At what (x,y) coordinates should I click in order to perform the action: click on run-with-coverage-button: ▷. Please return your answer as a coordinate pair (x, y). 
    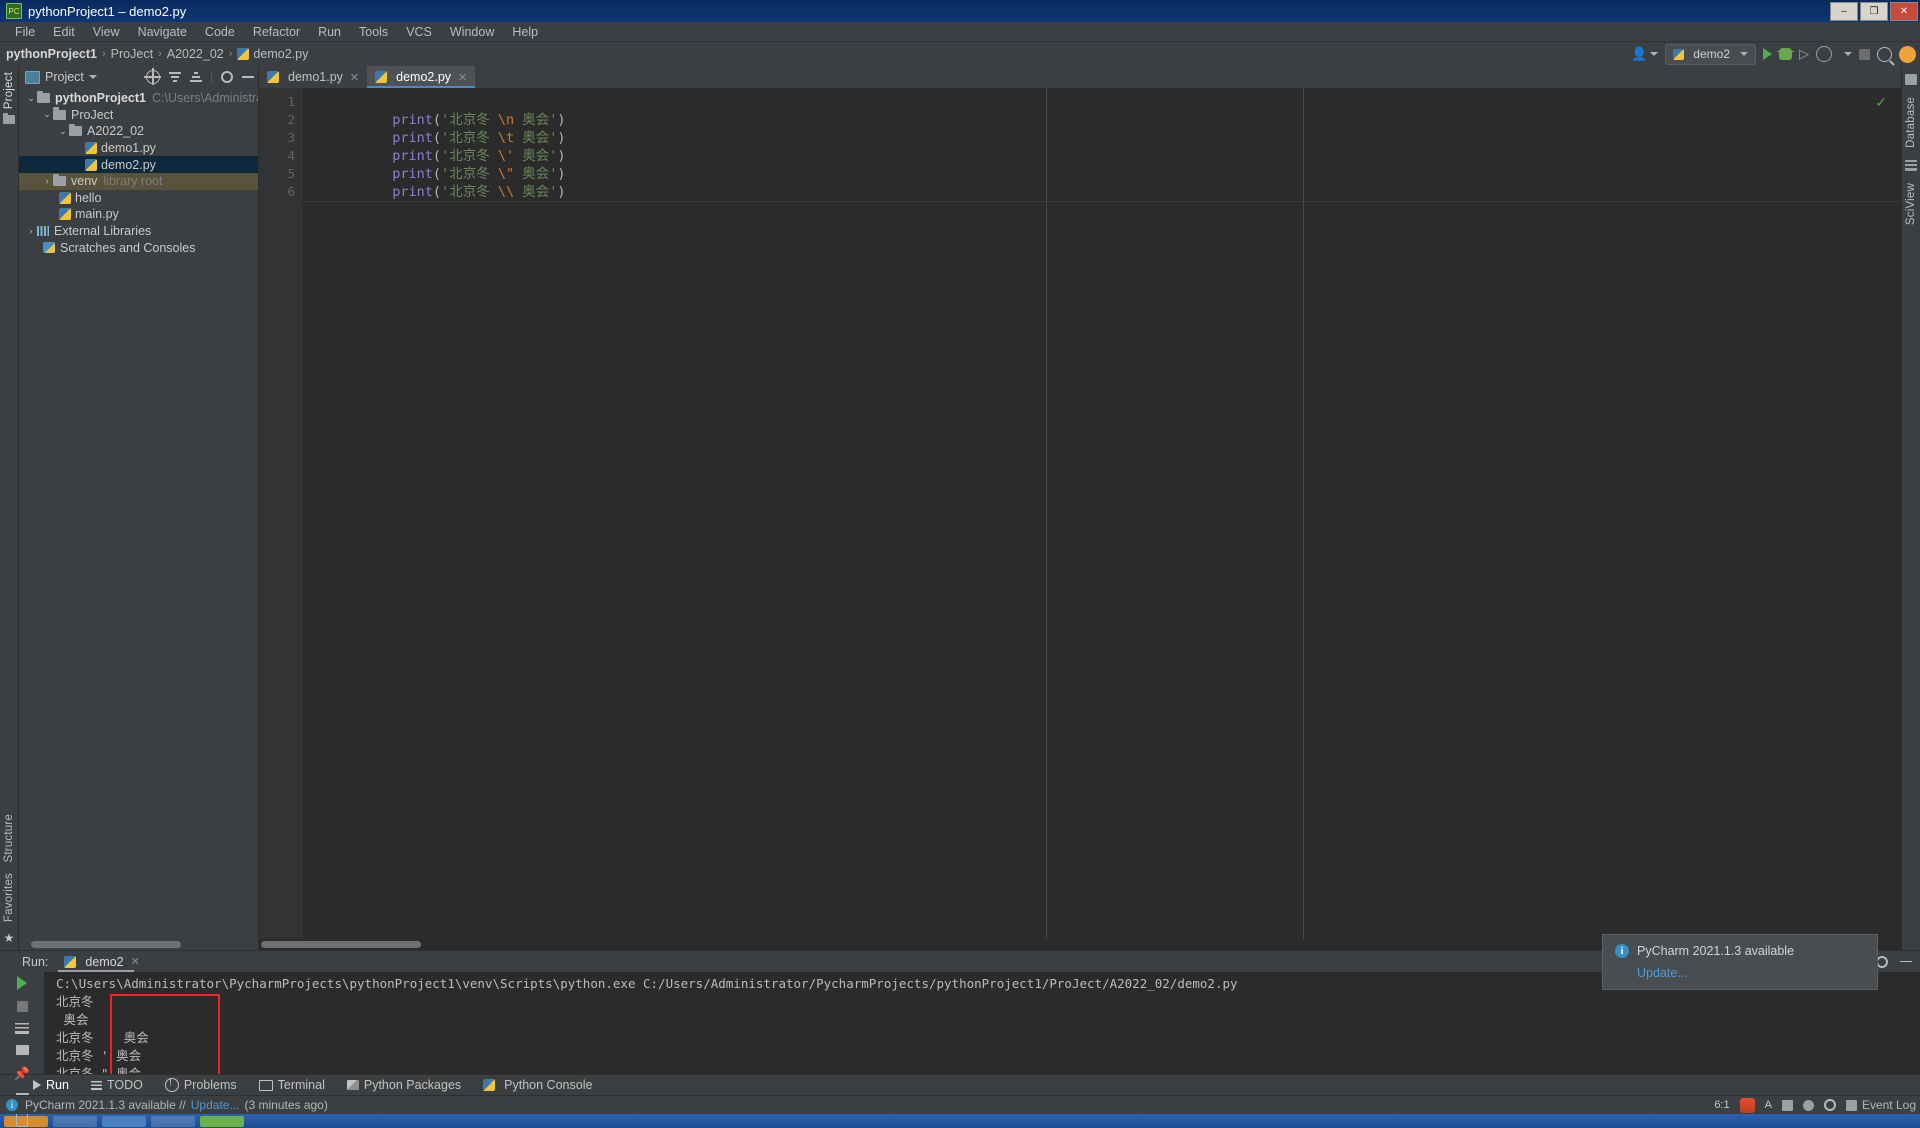
    Looking at the image, I should click on (1804, 54).